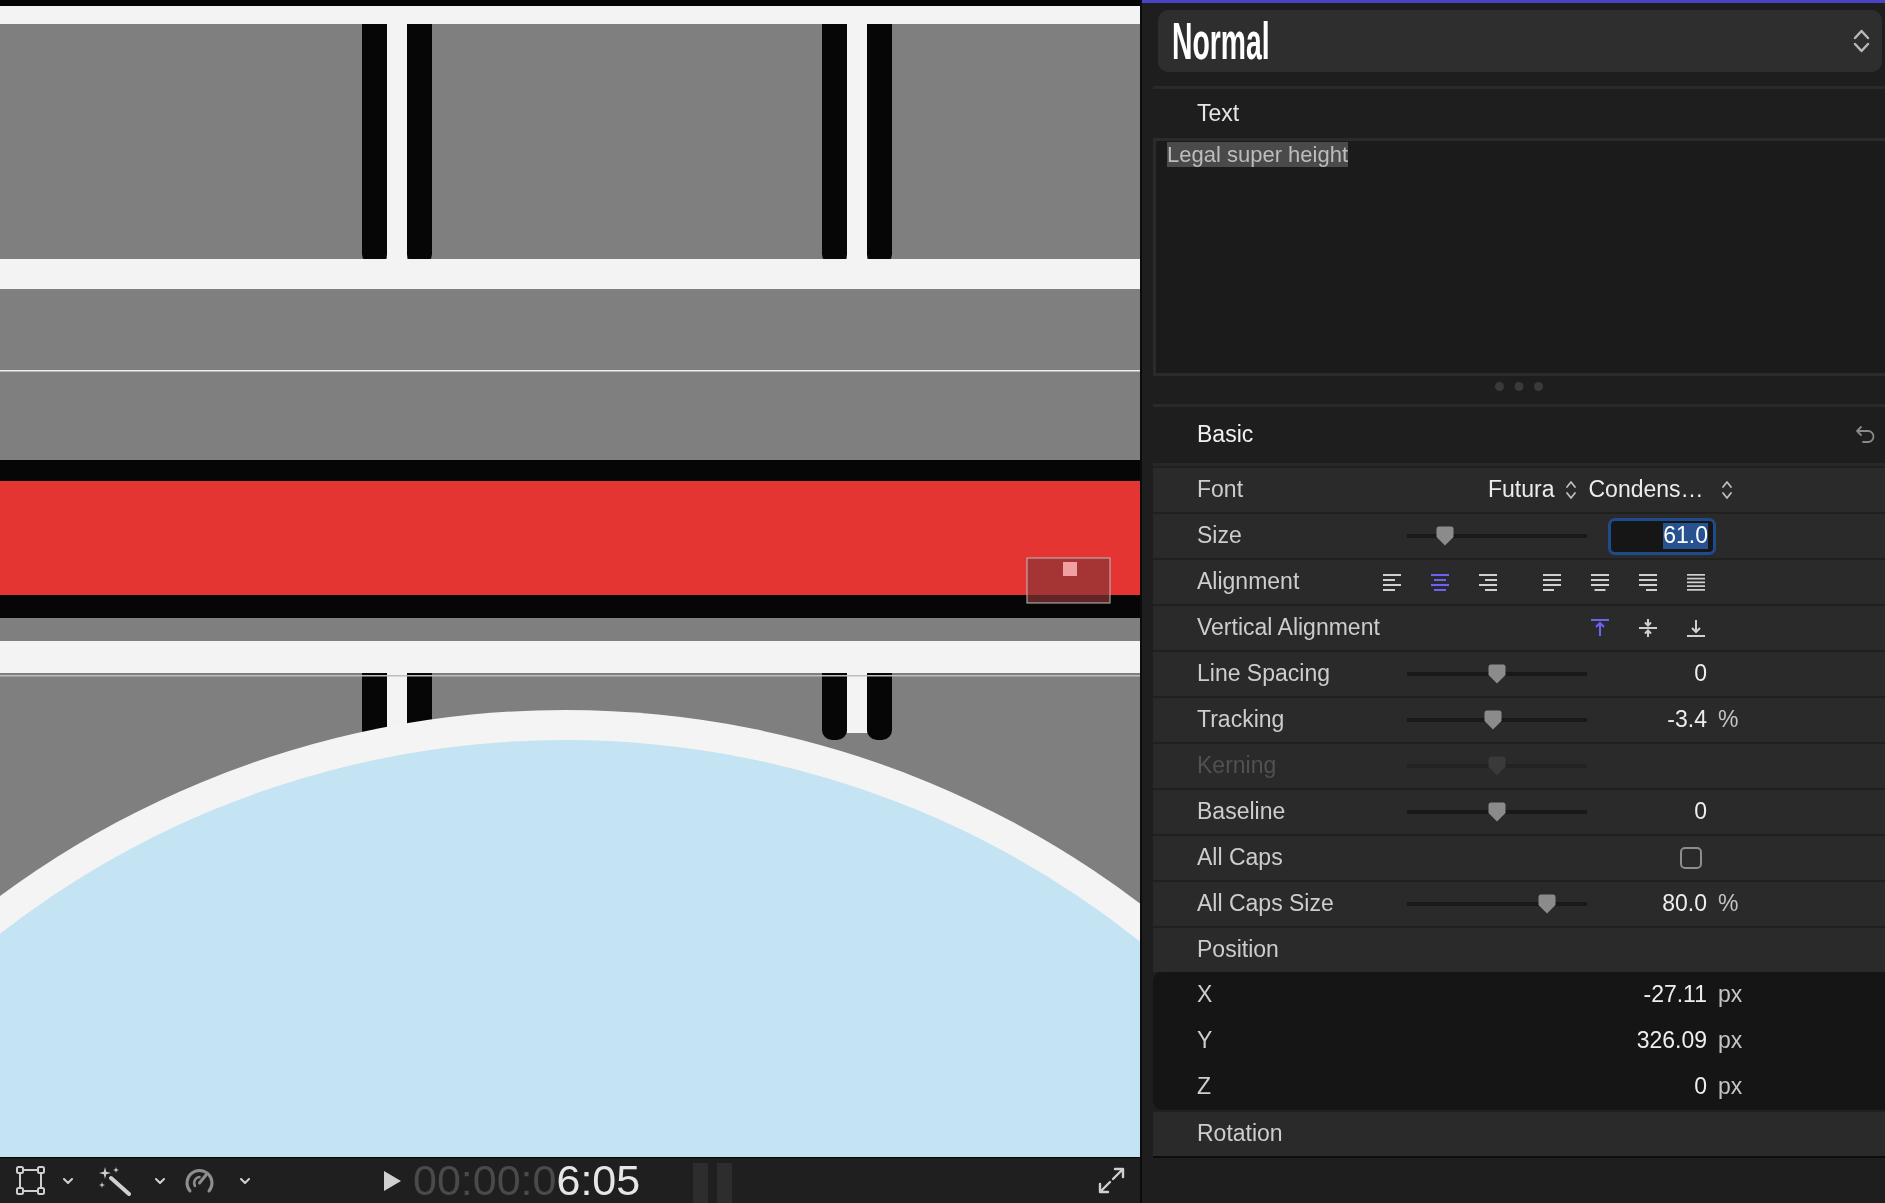  Describe the element at coordinates (1241, 812) in the screenshot. I see `property-label: Baseline` at that location.